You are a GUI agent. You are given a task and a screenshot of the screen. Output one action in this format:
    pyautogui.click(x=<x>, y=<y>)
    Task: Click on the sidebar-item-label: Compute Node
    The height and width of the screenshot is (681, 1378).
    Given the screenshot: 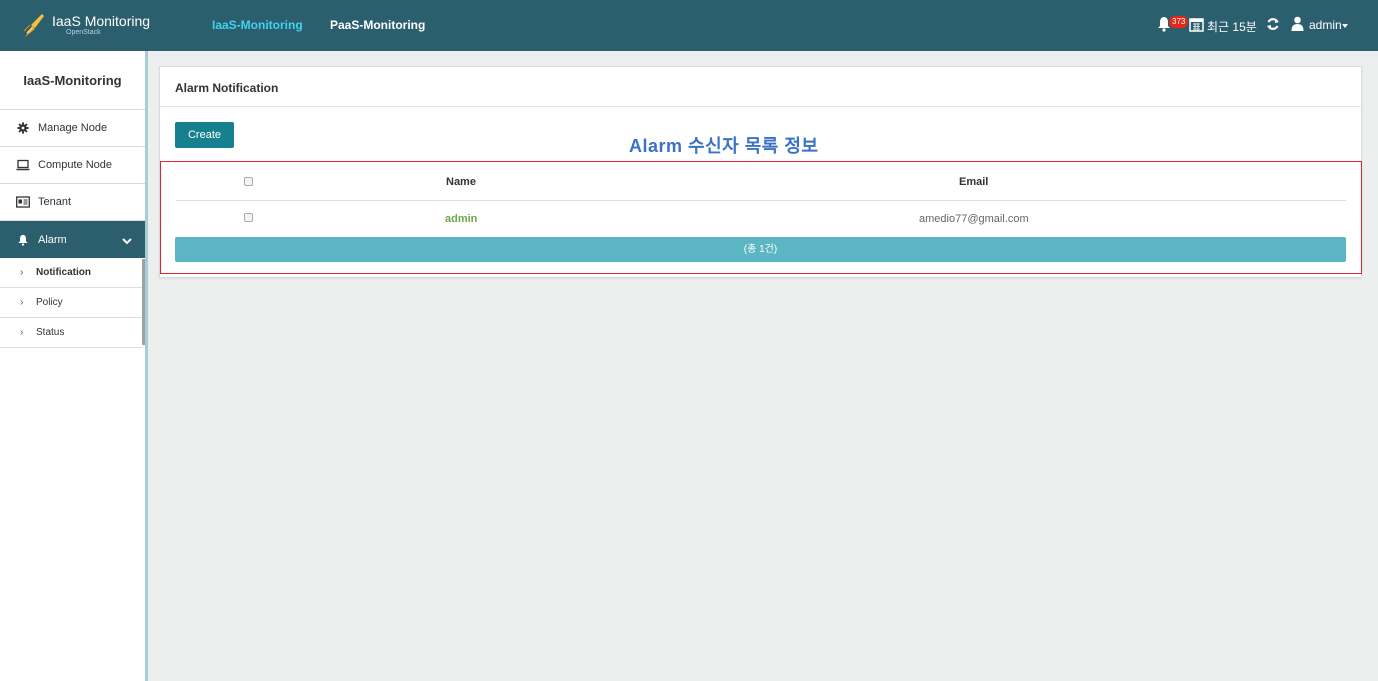 What is the action you would take?
    pyautogui.click(x=75, y=165)
    